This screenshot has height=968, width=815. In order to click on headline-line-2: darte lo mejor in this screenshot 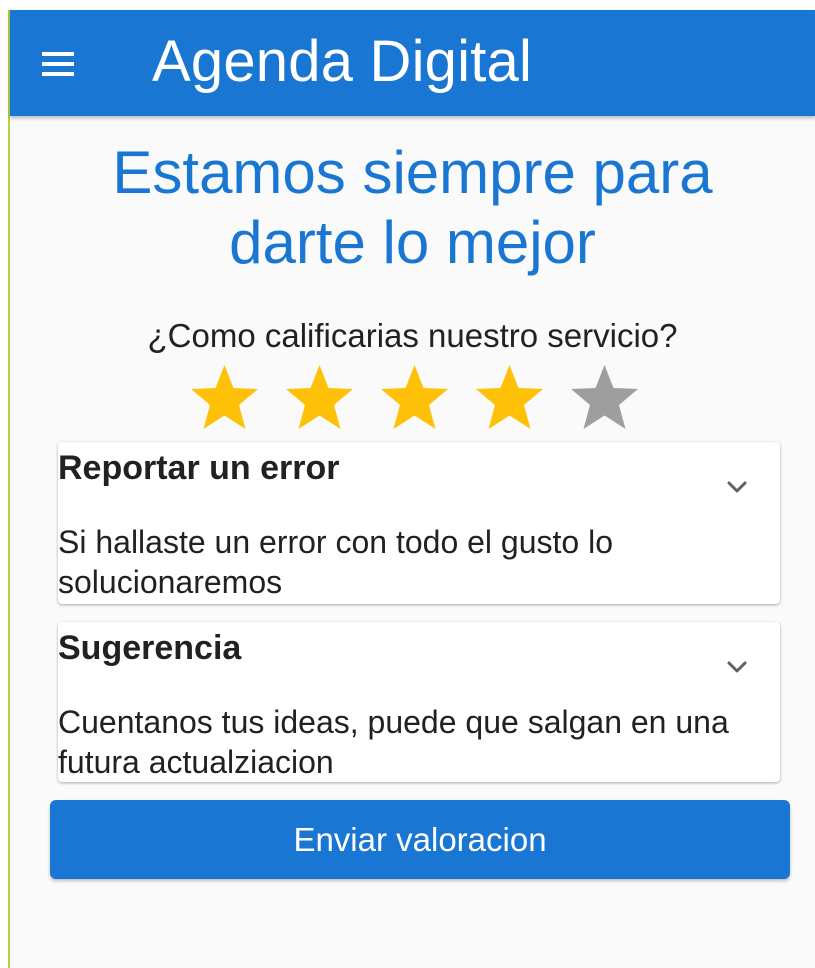, I will do `click(412, 242)`.